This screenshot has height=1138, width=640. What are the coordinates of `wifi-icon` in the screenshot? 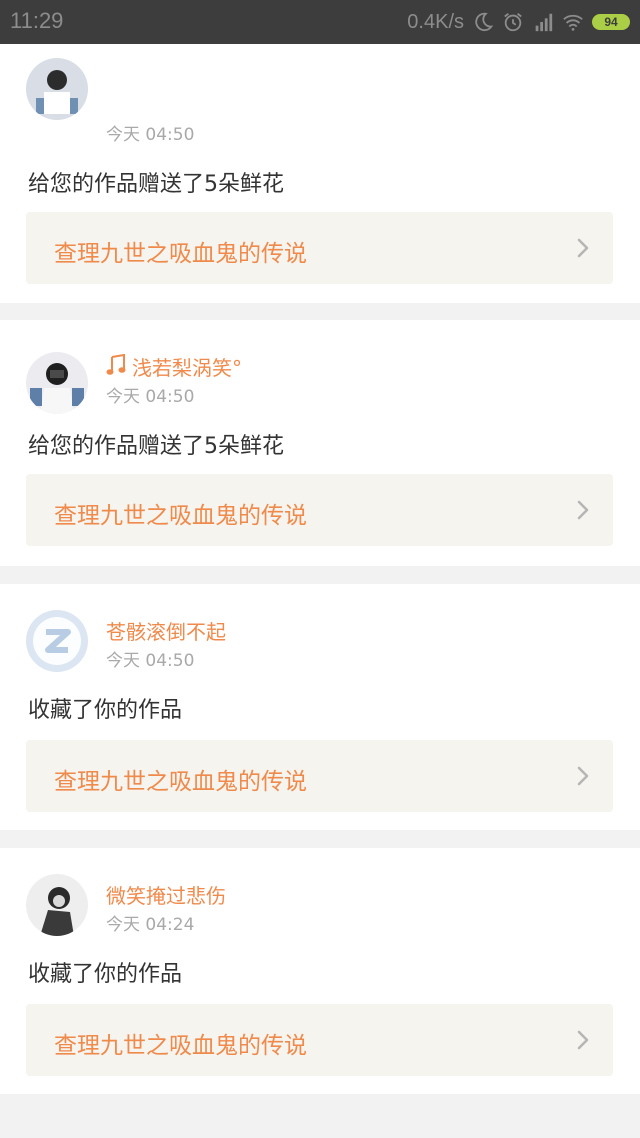 It's located at (573, 22).